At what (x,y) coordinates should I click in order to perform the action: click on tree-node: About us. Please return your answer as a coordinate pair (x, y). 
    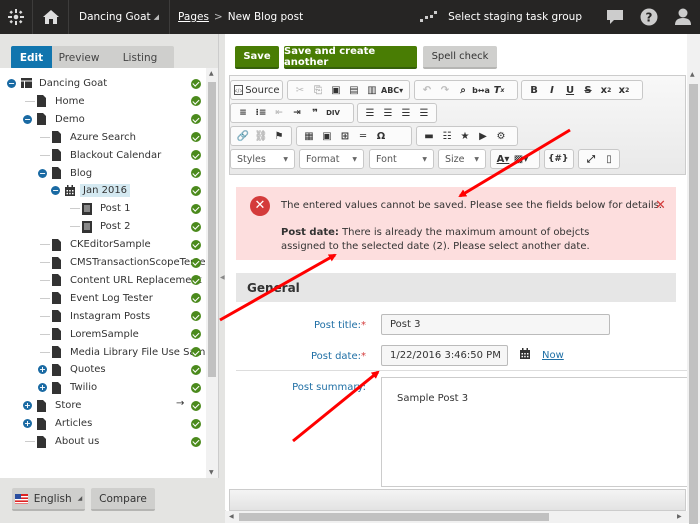
    Looking at the image, I should click on (69, 441).